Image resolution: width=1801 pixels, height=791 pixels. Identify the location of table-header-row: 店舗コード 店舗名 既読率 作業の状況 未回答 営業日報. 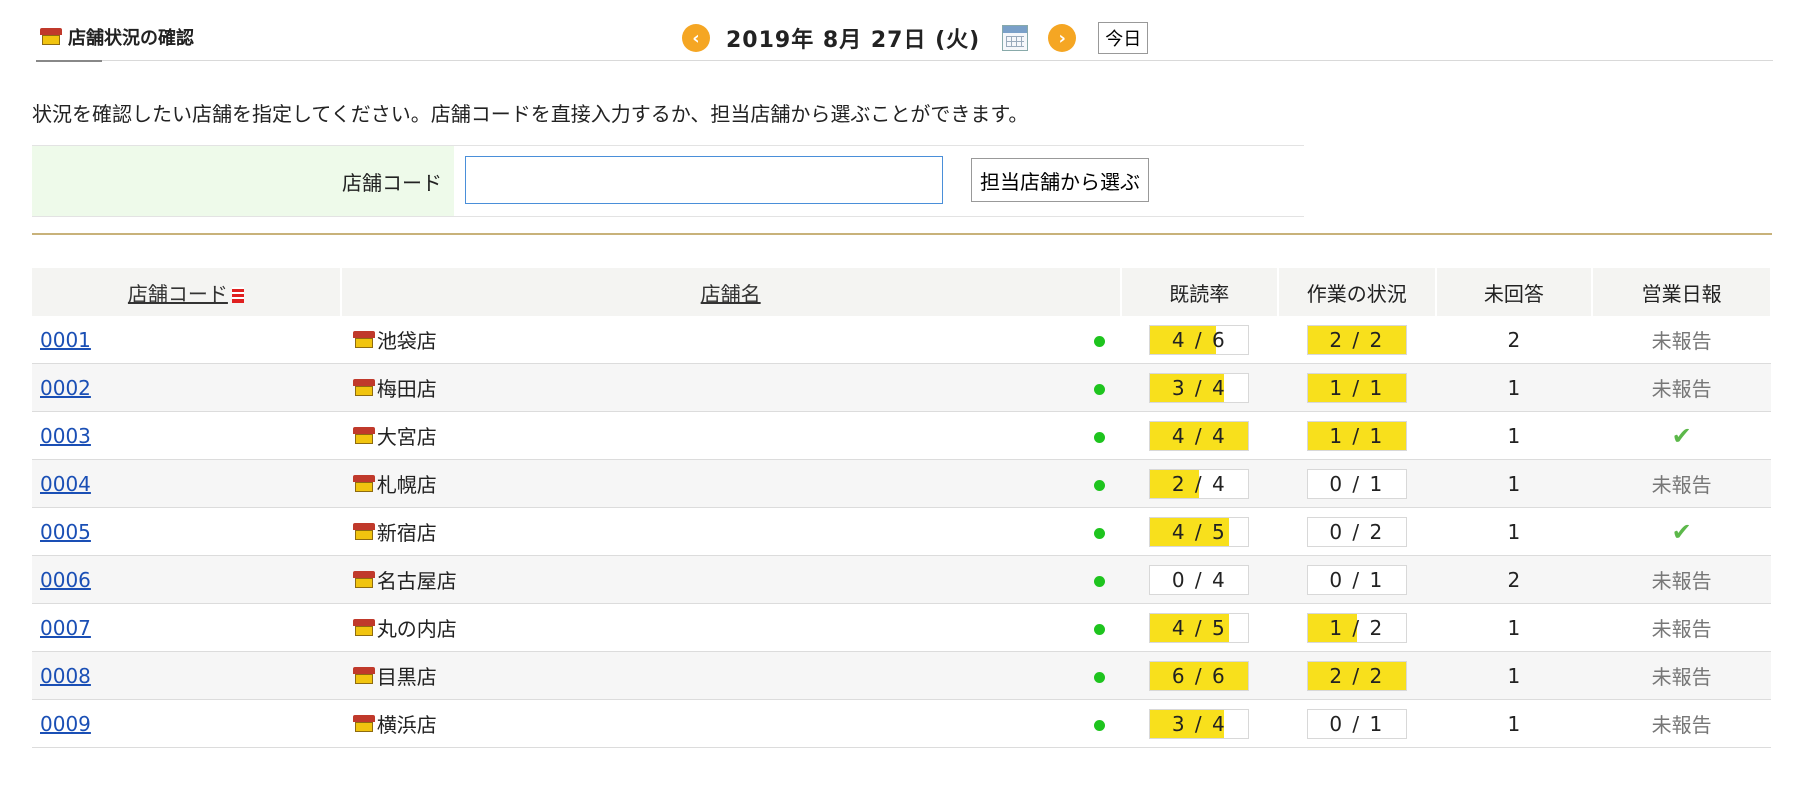
(902, 292).